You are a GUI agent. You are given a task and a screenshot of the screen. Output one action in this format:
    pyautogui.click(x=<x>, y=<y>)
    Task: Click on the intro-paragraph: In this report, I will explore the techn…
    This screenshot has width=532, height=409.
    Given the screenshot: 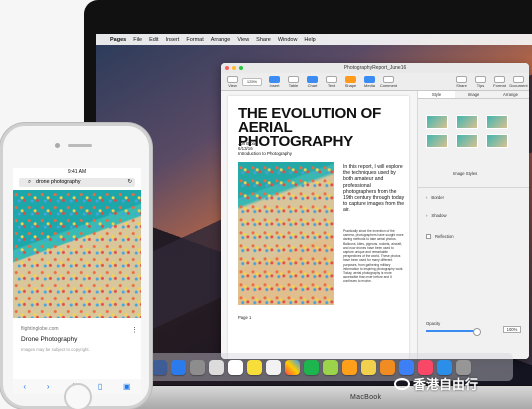 What is the action you would take?
    pyautogui.click(x=374, y=189)
    